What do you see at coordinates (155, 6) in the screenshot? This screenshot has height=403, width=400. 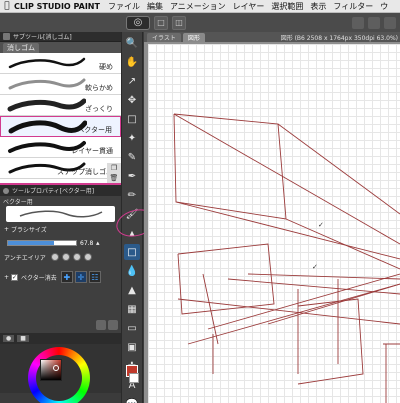 I see `menu-edit: 編集` at bounding box center [155, 6].